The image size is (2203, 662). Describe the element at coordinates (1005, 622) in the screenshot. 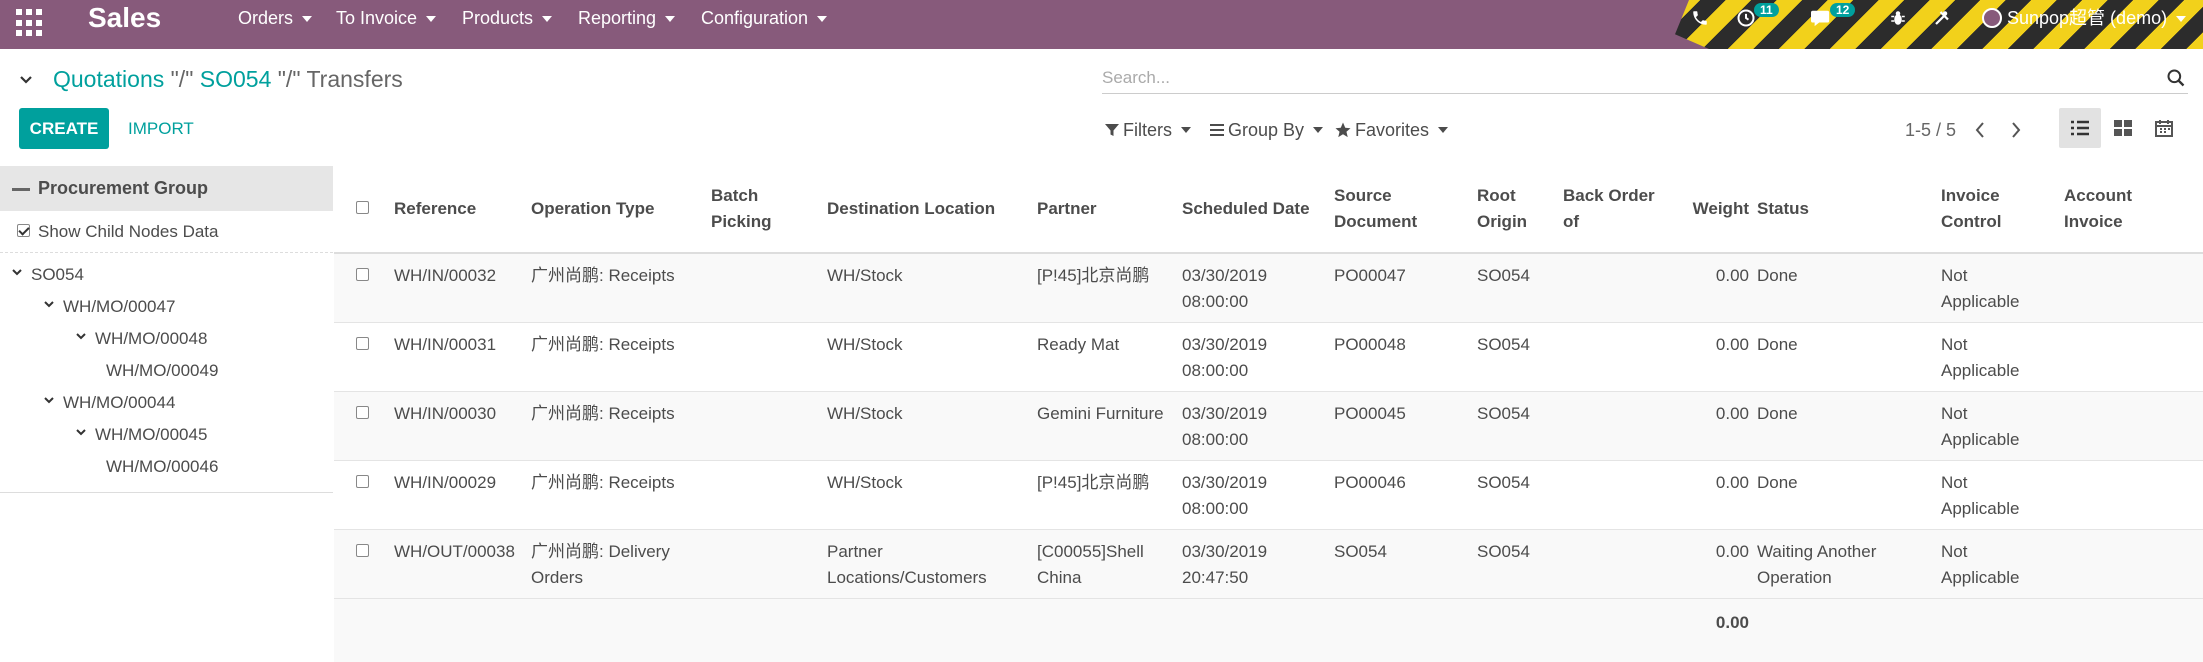

I see `footer-spacer` at that location.